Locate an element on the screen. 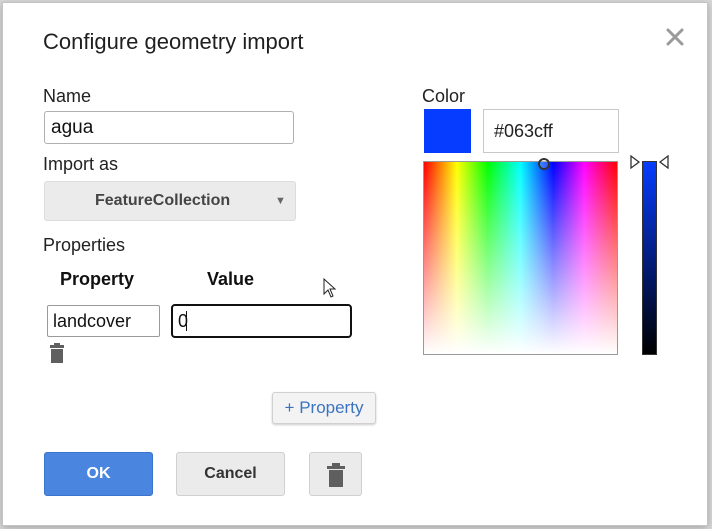 The width and height of the screenshot is (712, 529). properties-label: Properties is located at coordinates (84, 245).